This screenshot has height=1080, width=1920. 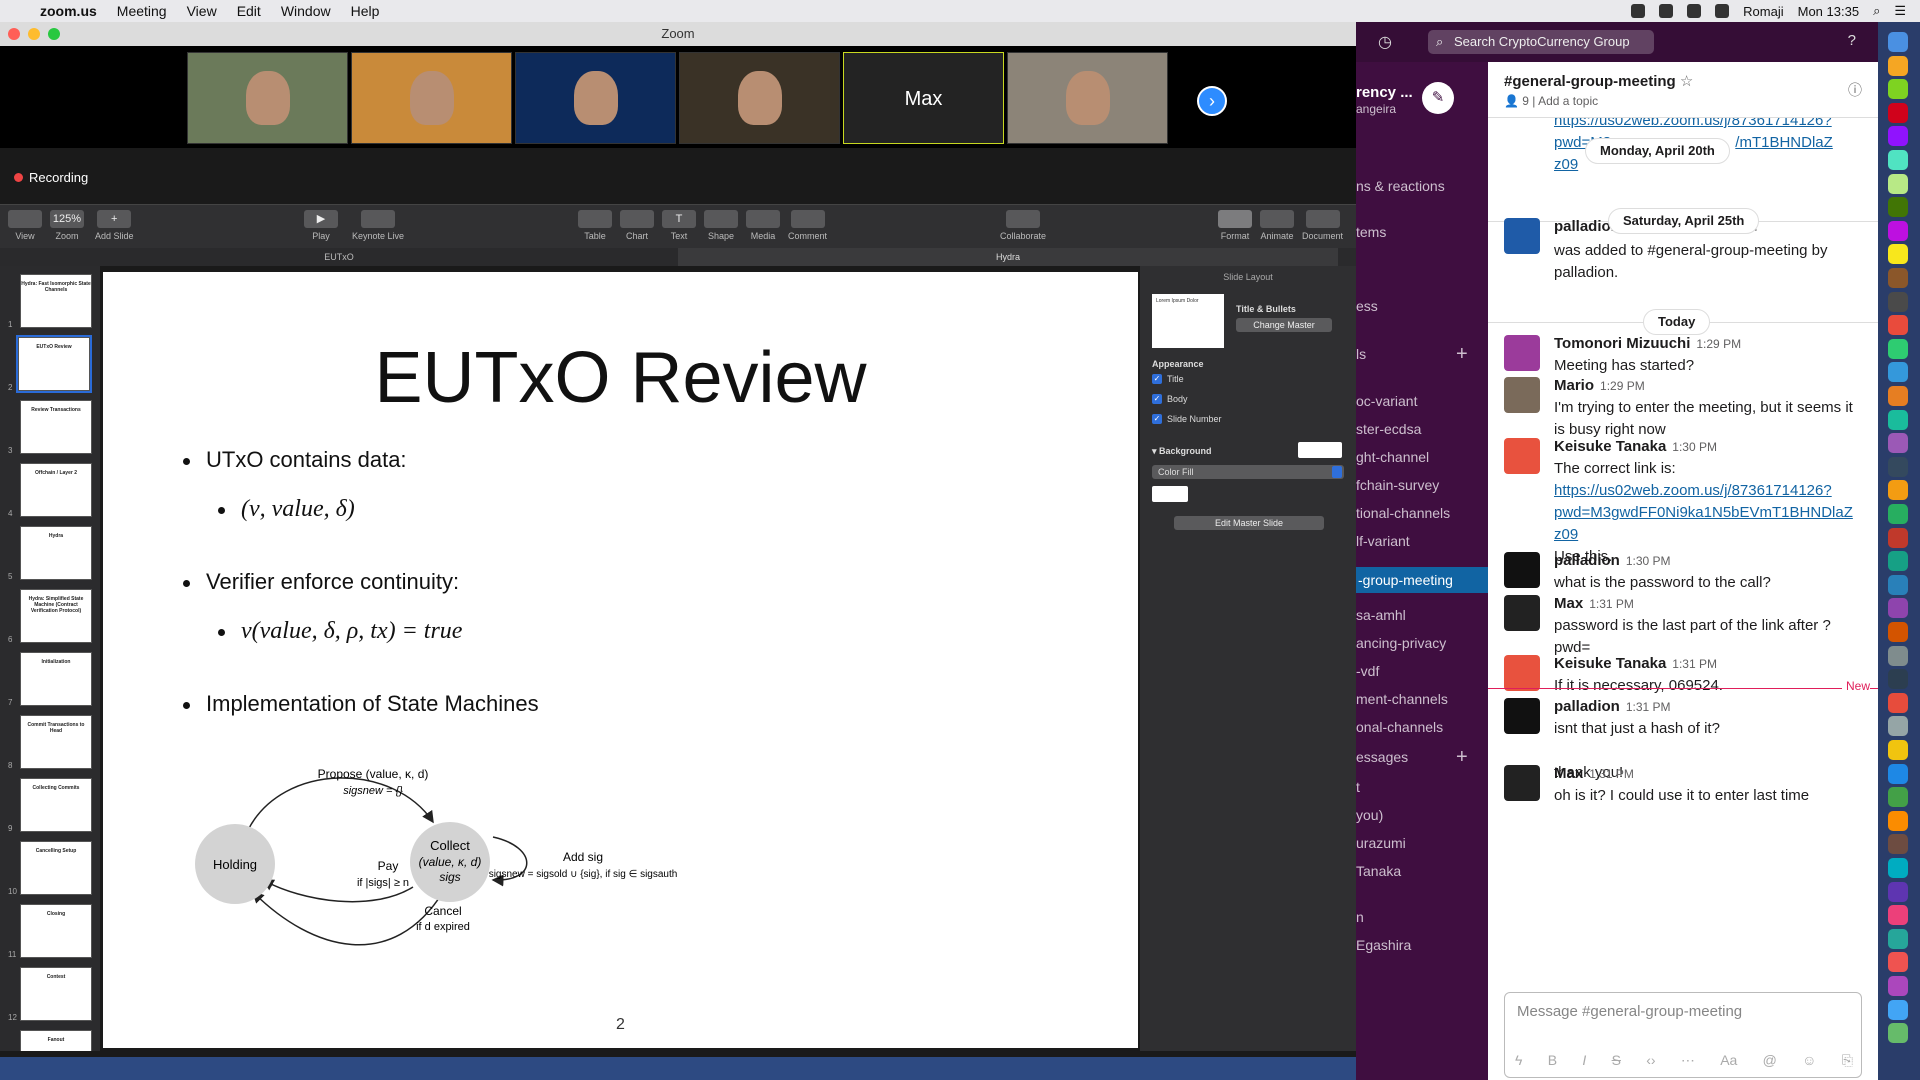 I want to click on body-checkbox: ✓ Body, so click(x=1187, y=399).